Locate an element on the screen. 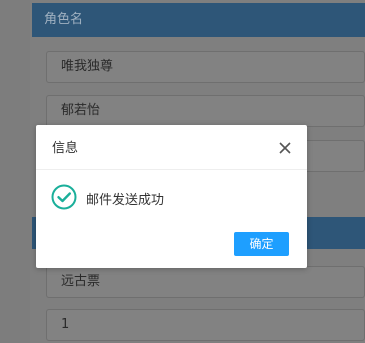 This screenshot has height=343, width=365. success-check-icon is located at coordinates (64, 197).